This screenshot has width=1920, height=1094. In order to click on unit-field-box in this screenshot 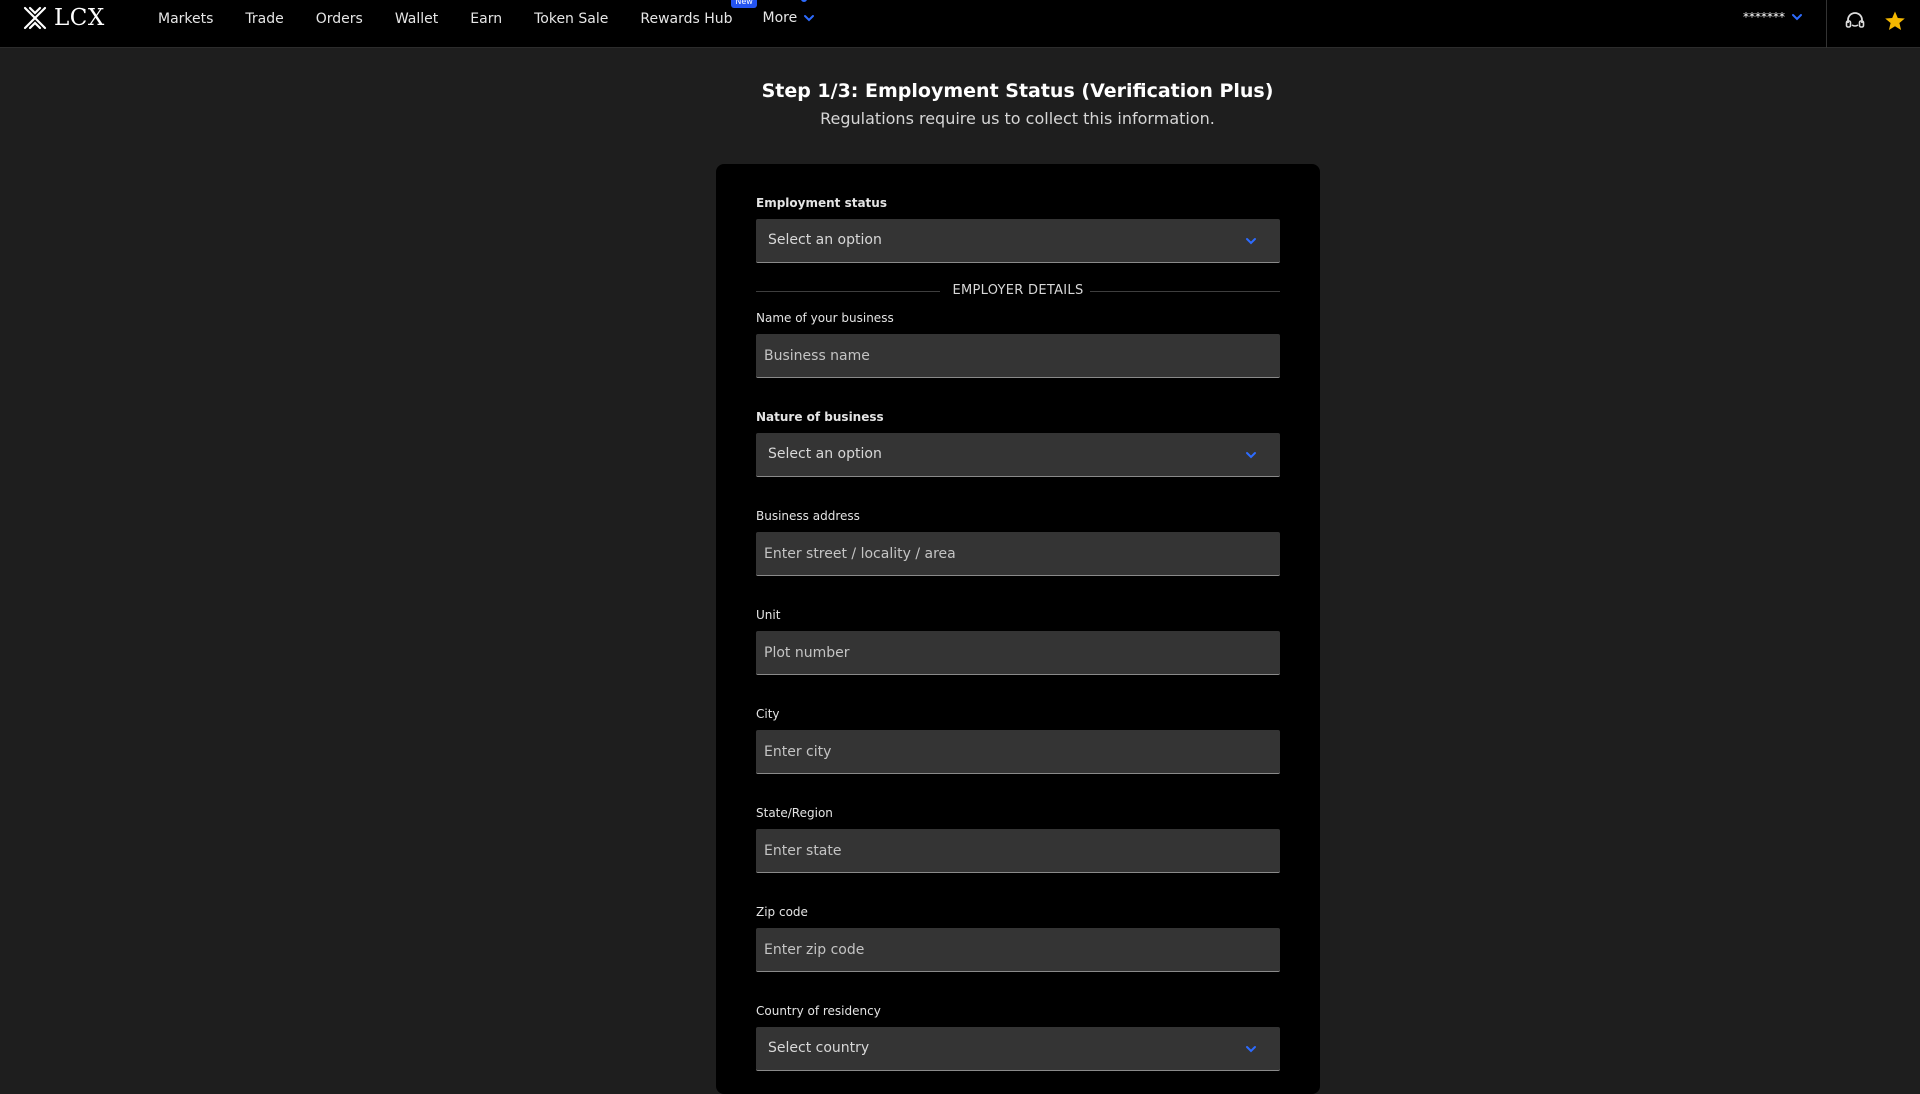, I will do `click(1018, 653)`.